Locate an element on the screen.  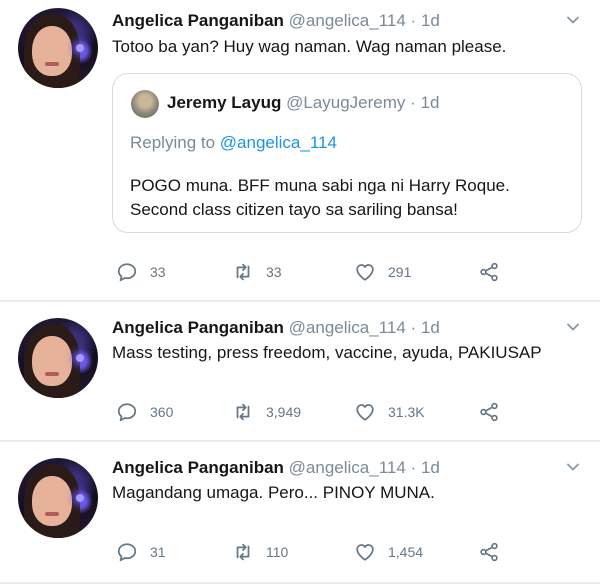
retweet-count: 33 is located at coordinates (274, 272).